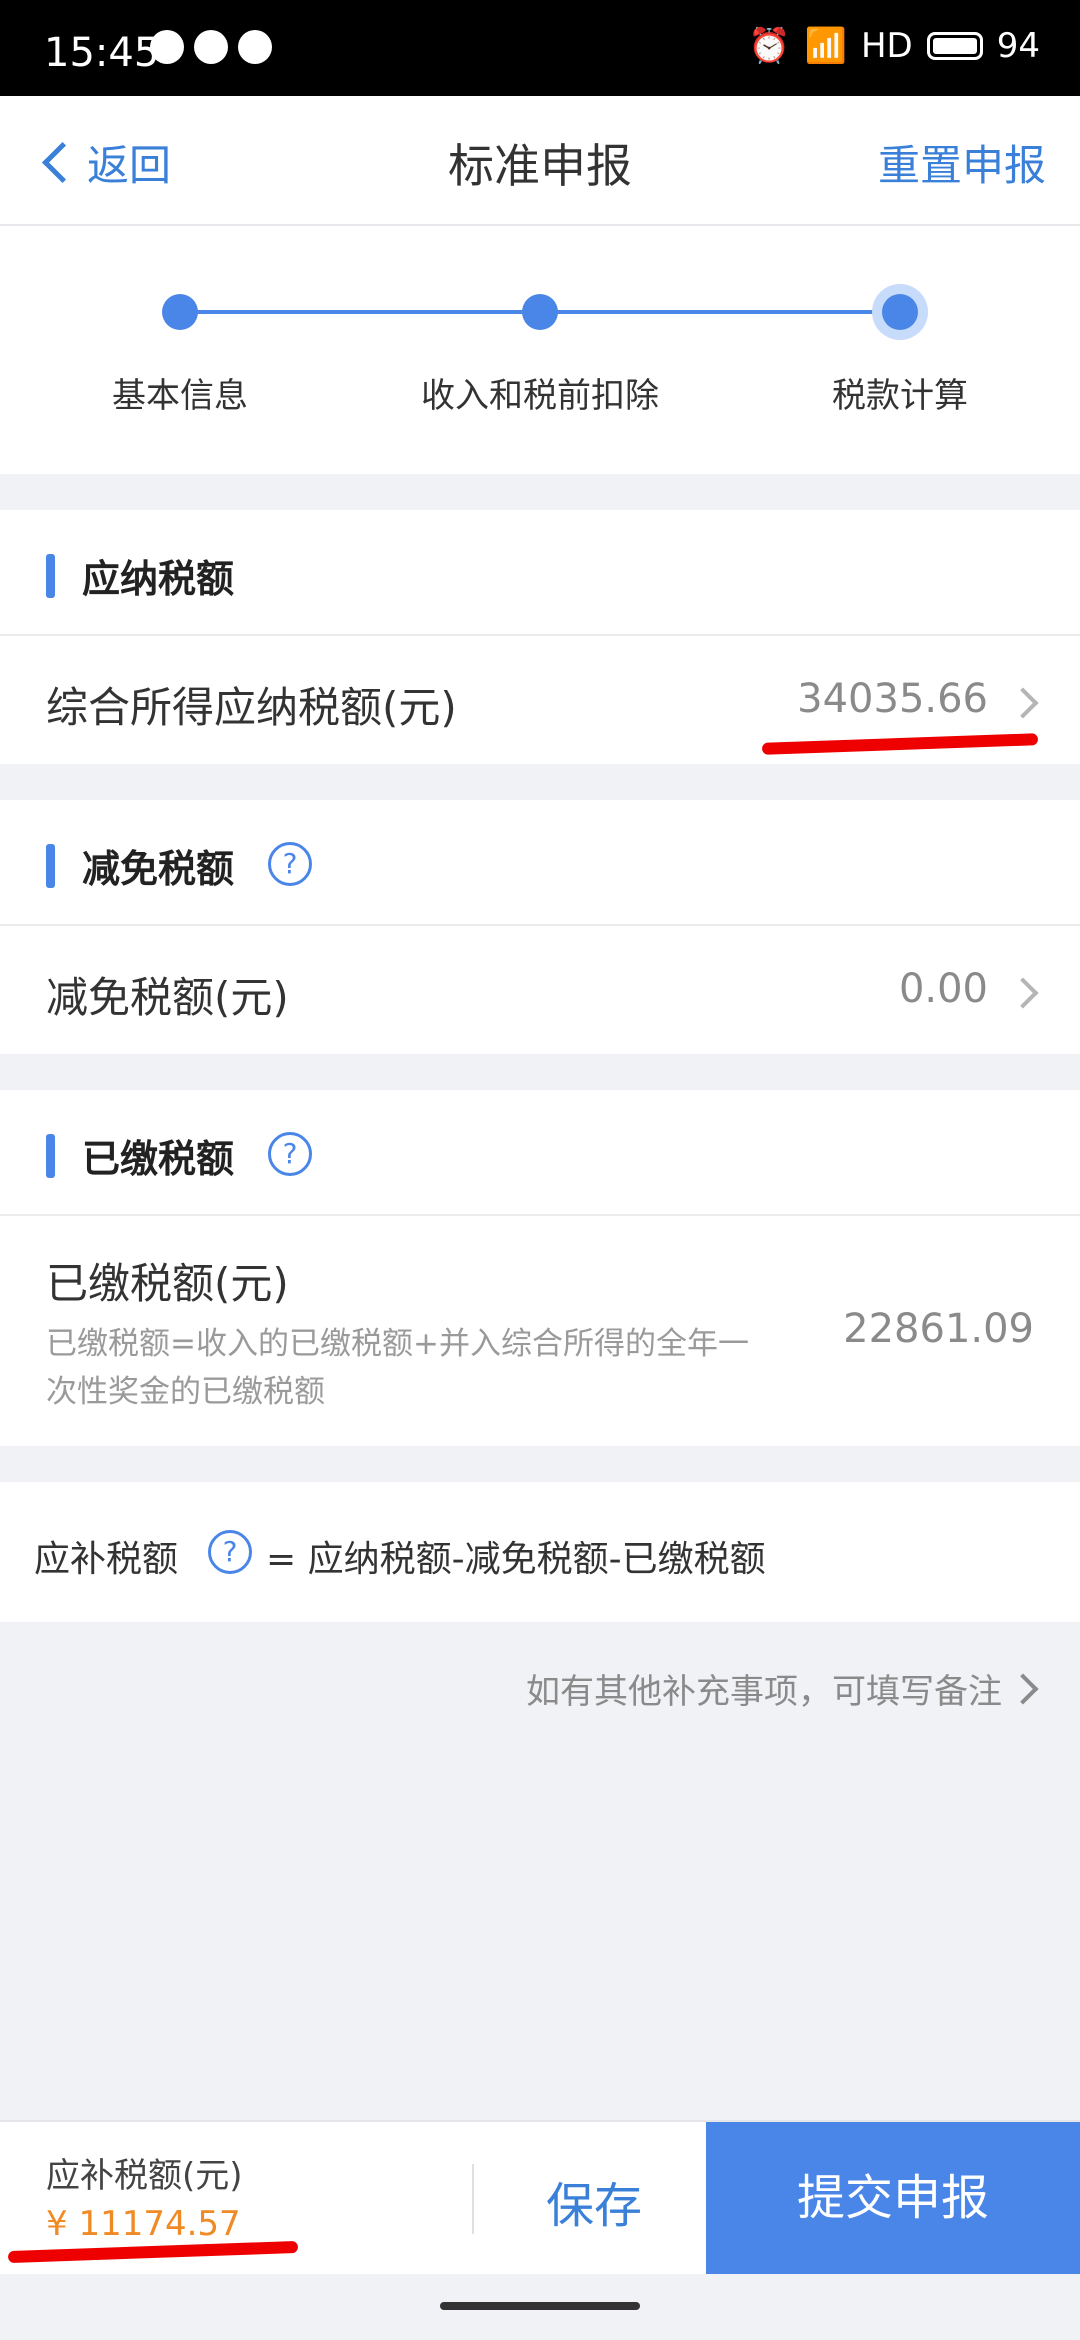 The image size is (1080, 2340). What do you see at coordinates (540, 350) in the screenshot?
I see `progress-steps: 基本信息 收入和税前扣除 税款计算` at bounding box center [540, 350].